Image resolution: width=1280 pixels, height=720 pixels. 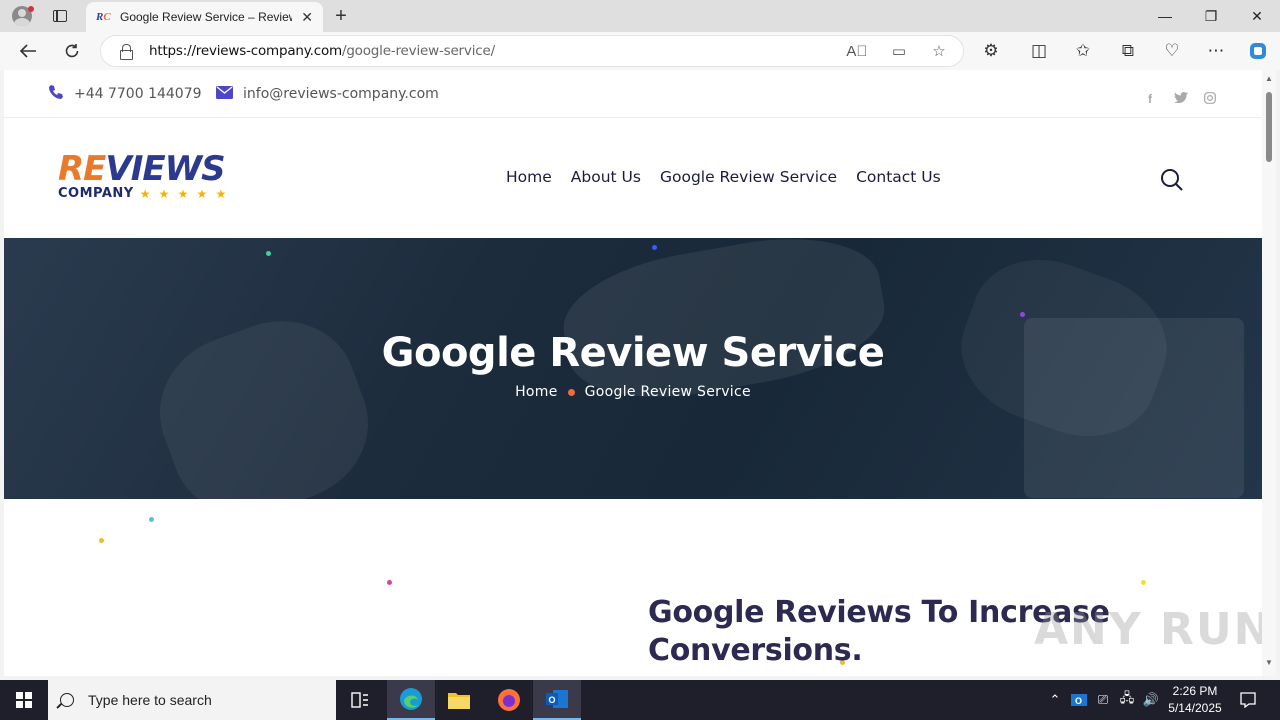 What do you see at coordinates (22, 16) in the screenshot?
I see `profile-button` at bounding box center [22, 16].